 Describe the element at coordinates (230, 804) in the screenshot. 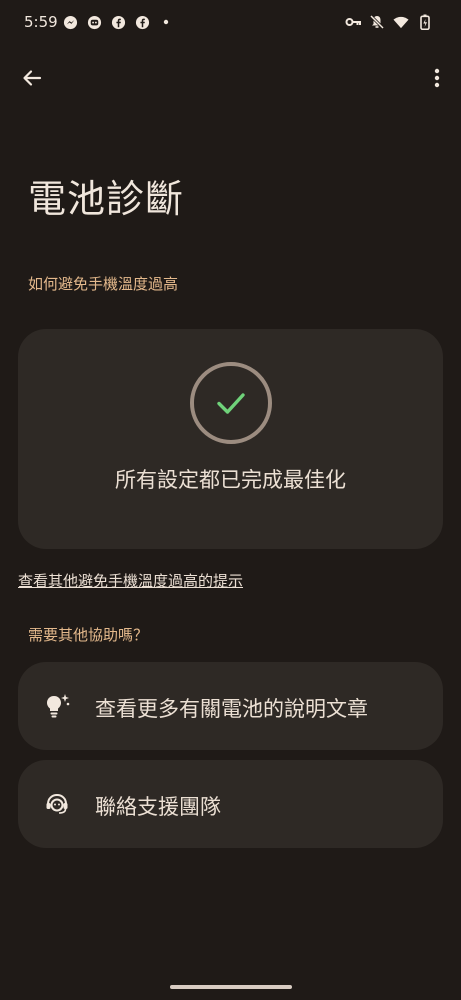

I see `contact-support-item: 聯絡支援團隊` at that location.